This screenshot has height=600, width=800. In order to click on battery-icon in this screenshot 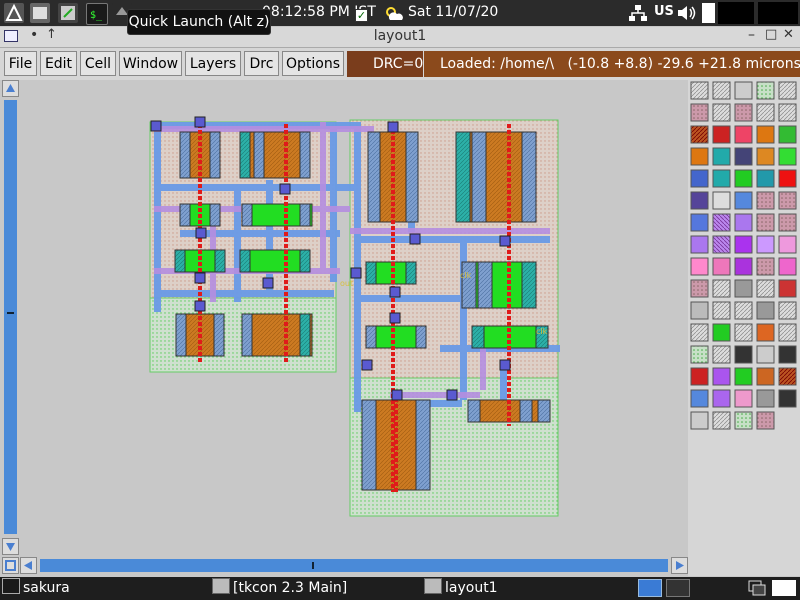, I will do `click(708, 13)`.